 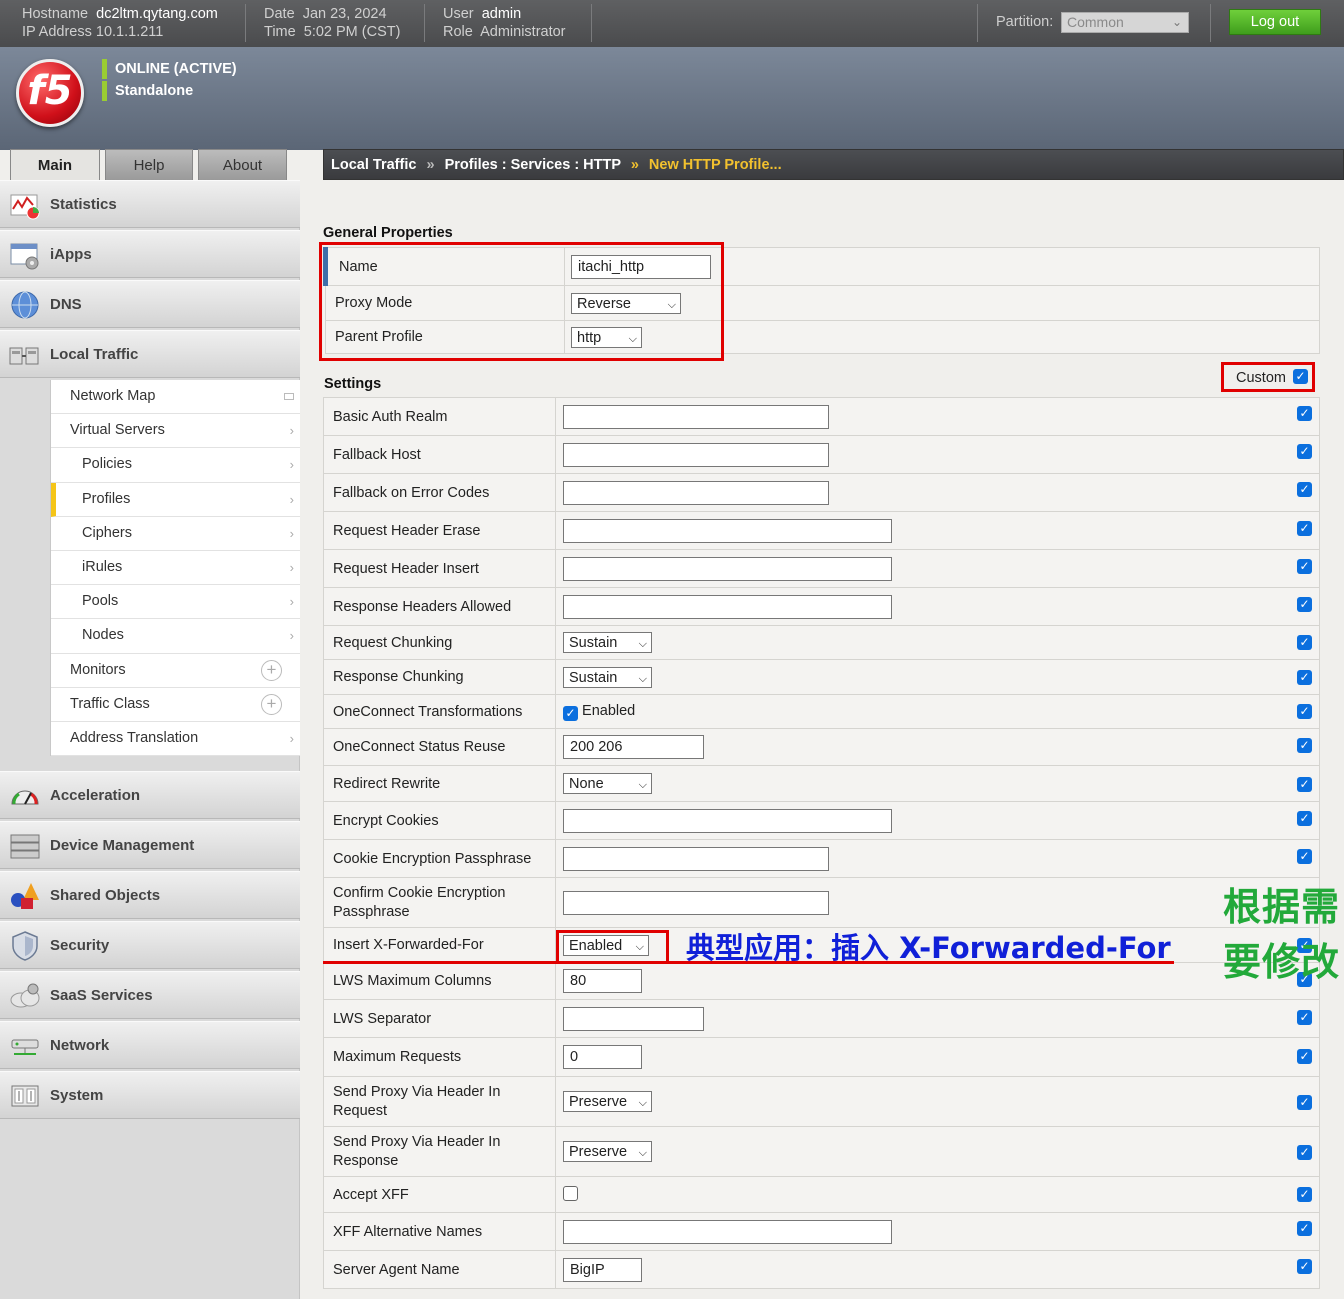 What do you see at coordinates (353, 384) in the screenshot?
I see `settings-title: Settings` at bounding box center [353, 384].